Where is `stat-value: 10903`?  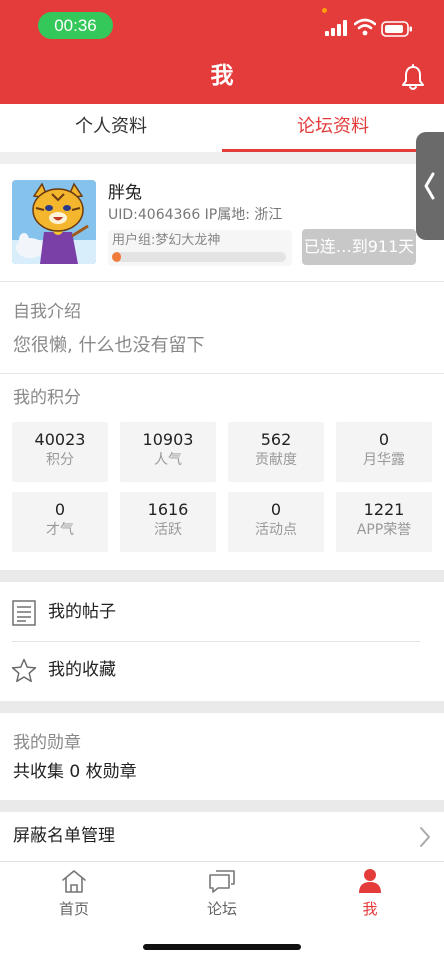
stat-value: 10903 is located at coordinates (168, 439).